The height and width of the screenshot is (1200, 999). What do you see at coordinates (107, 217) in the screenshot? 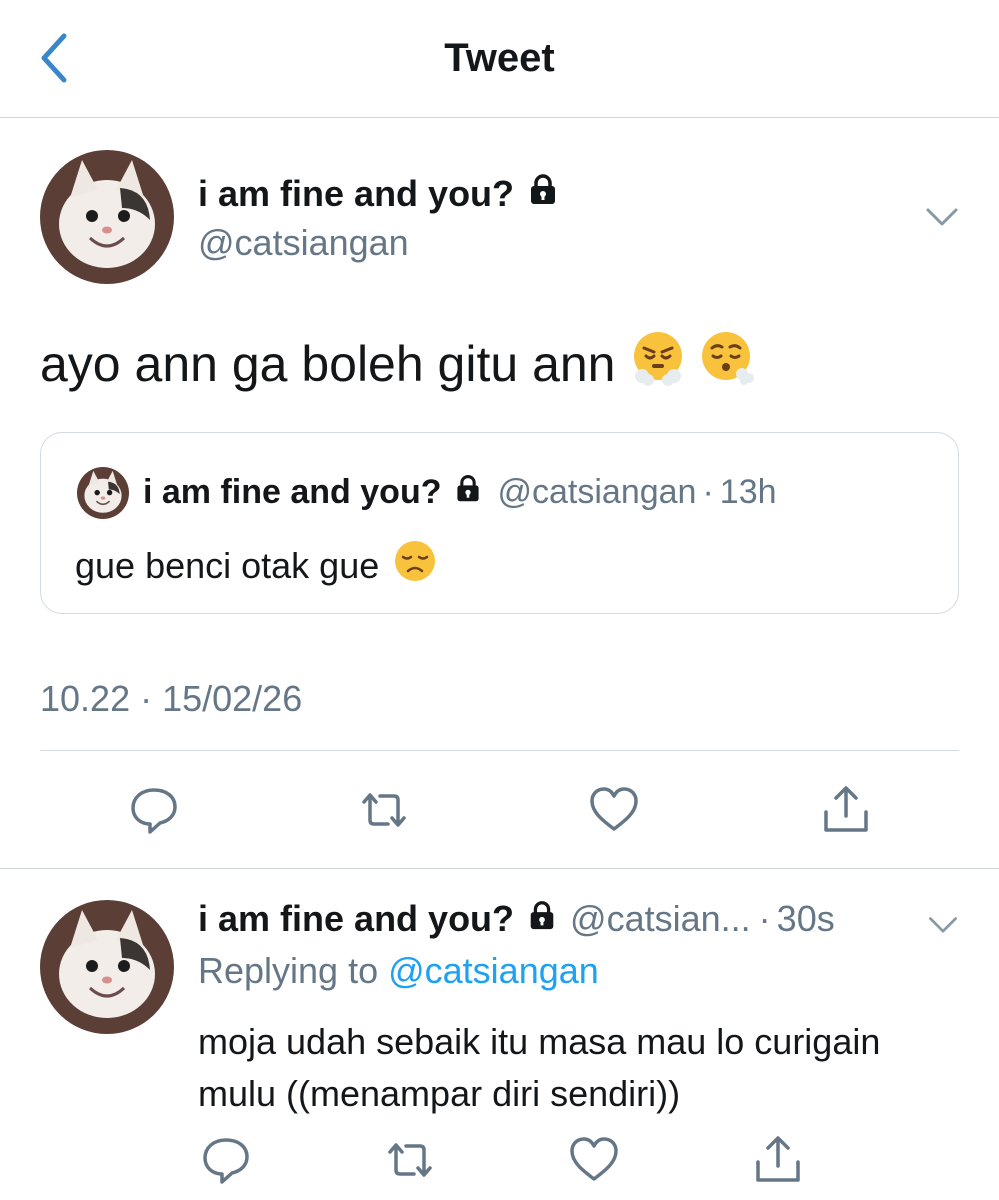
I see `avatar` at bounding box center [107, 217].